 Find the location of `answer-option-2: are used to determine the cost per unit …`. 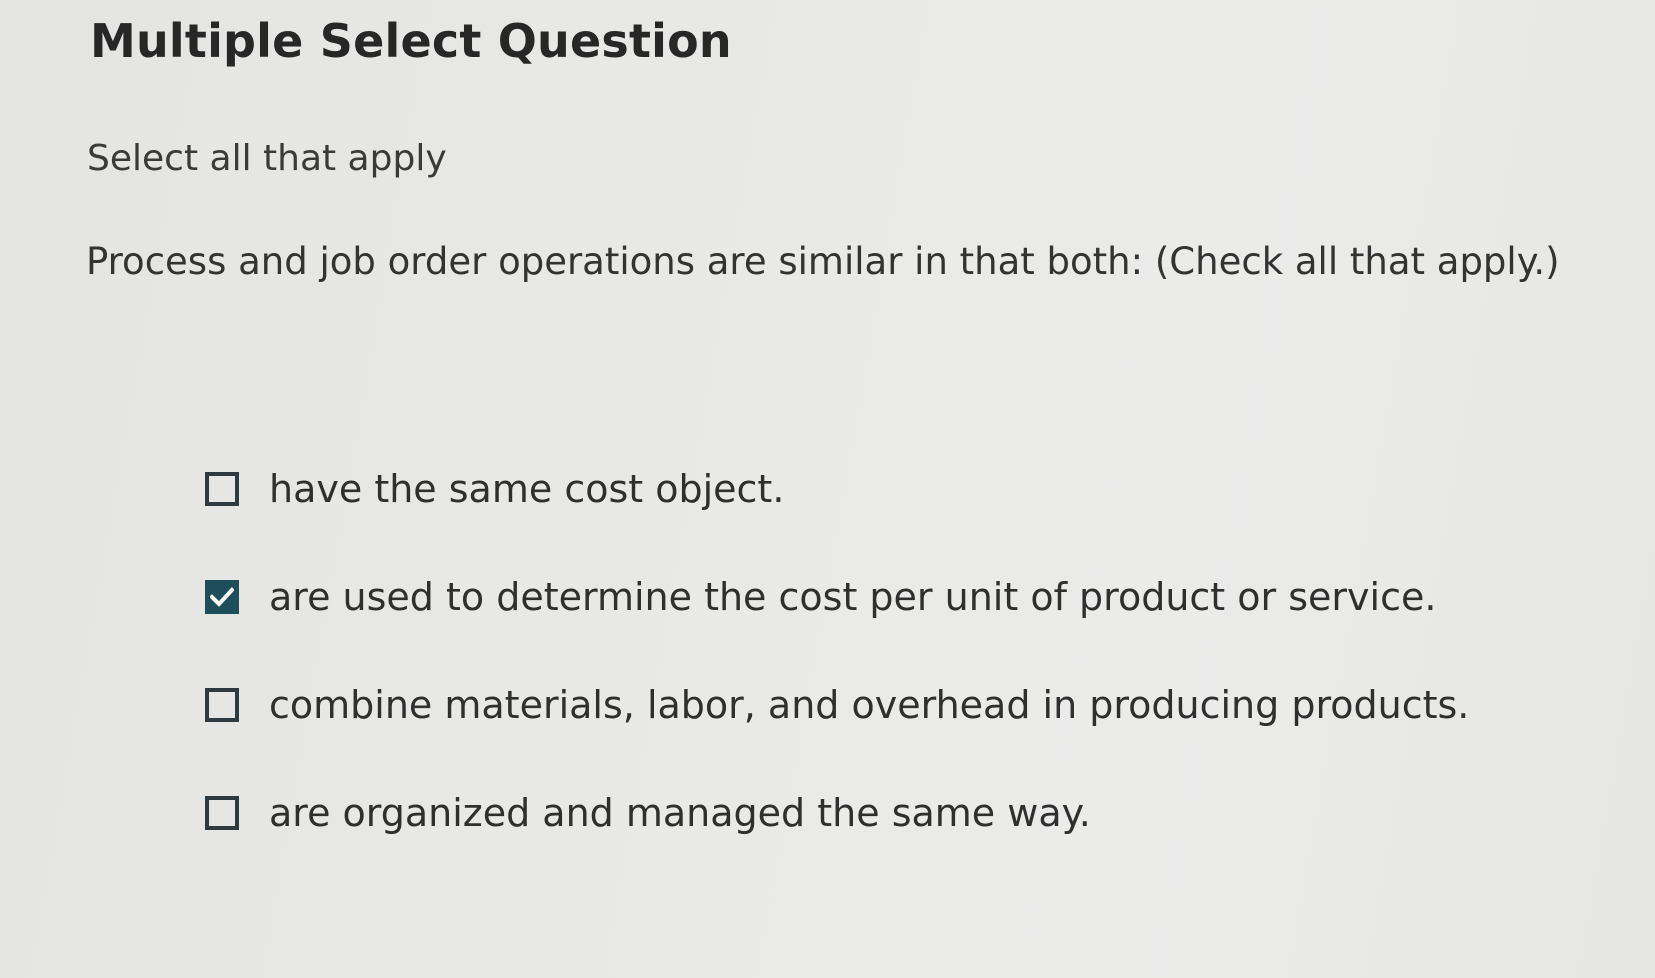

answer-option-2: are used to determine the cost per unit … is located at coordinates (905, 597).